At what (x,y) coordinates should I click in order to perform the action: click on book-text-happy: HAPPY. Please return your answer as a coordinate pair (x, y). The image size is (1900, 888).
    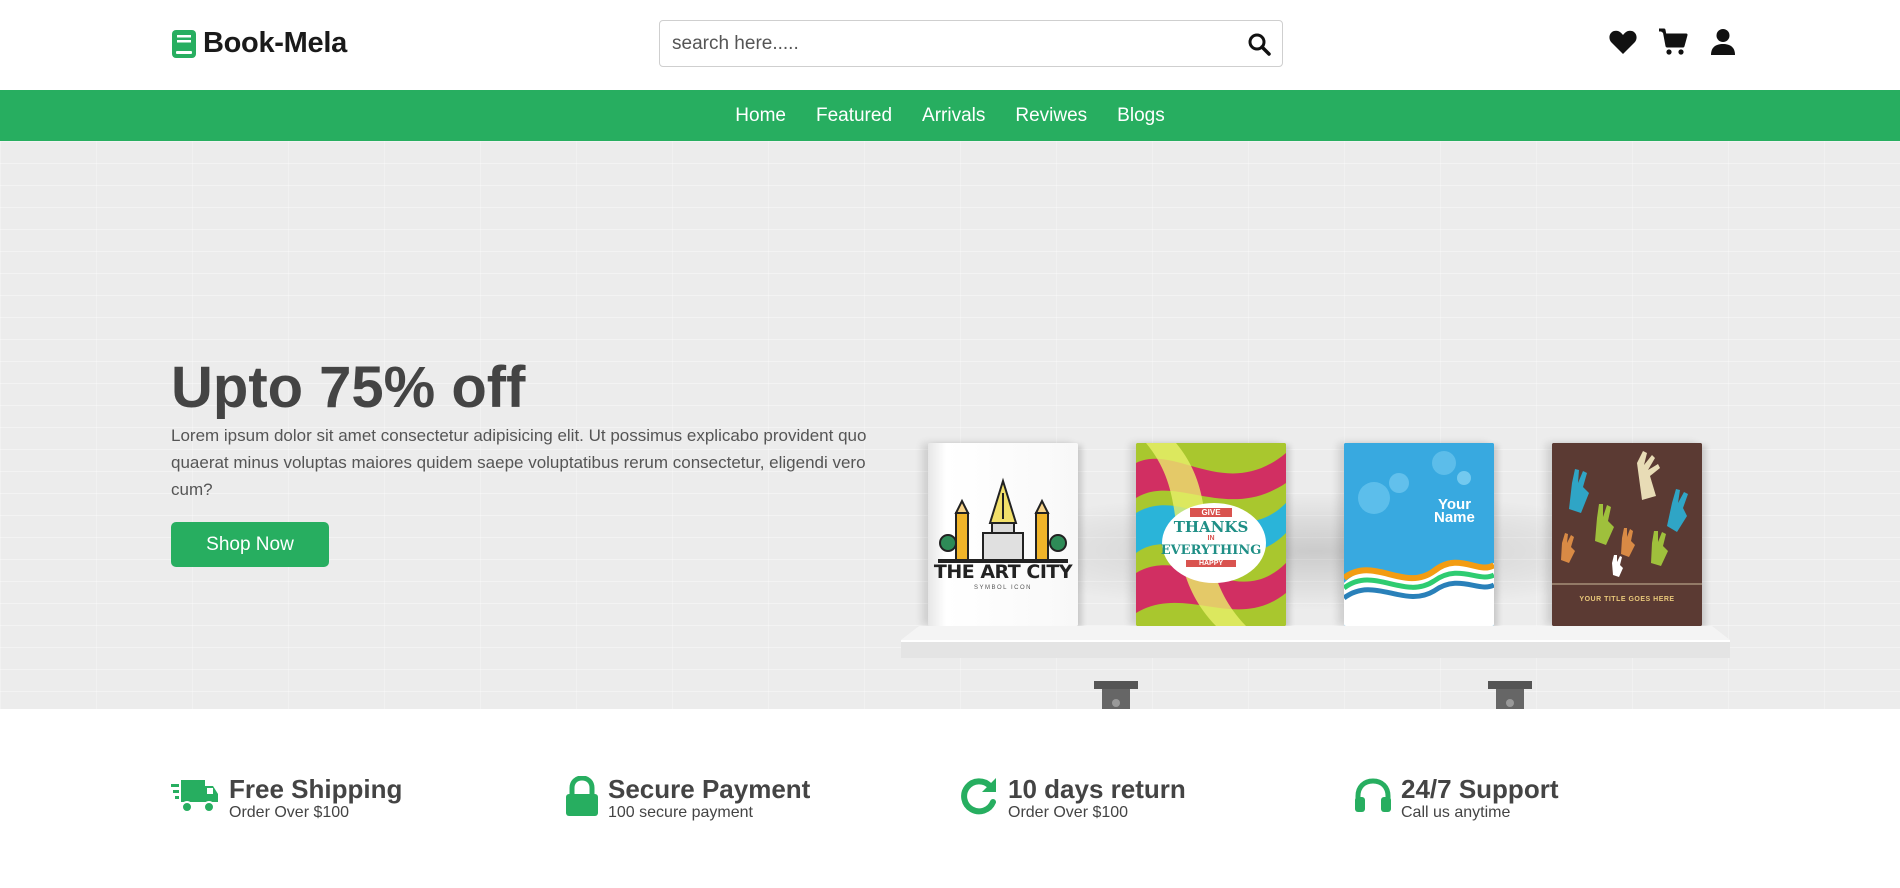
    Looking at the image, I should click on (1211, 563).